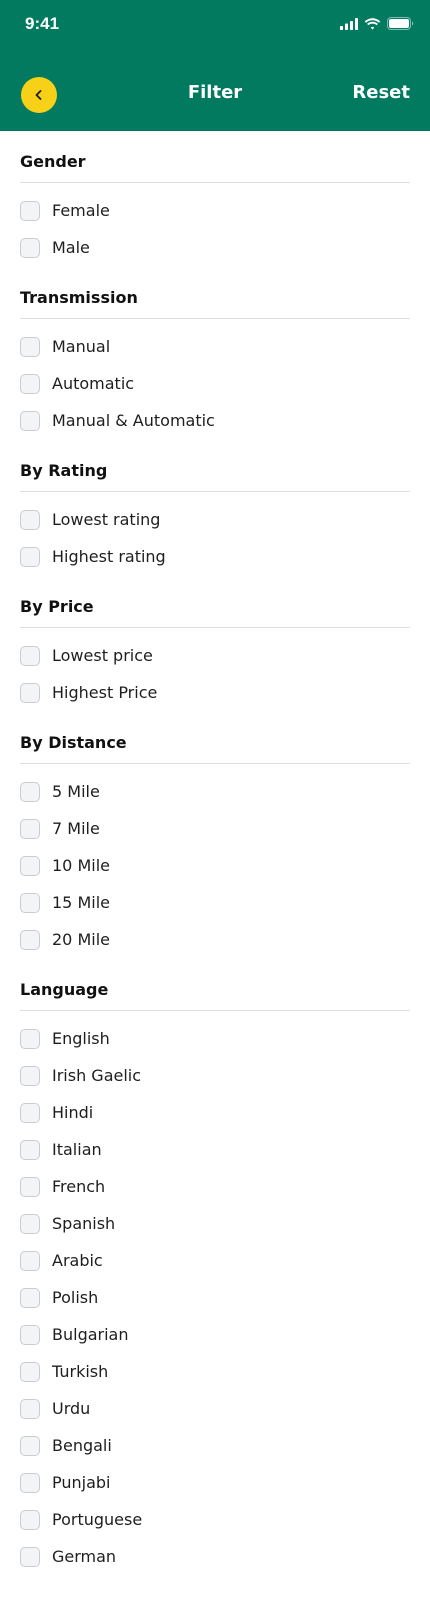  Describe the element at coordinates (215, 939) in the screenshot. I see `filter-option: 20 Mile` at that location.